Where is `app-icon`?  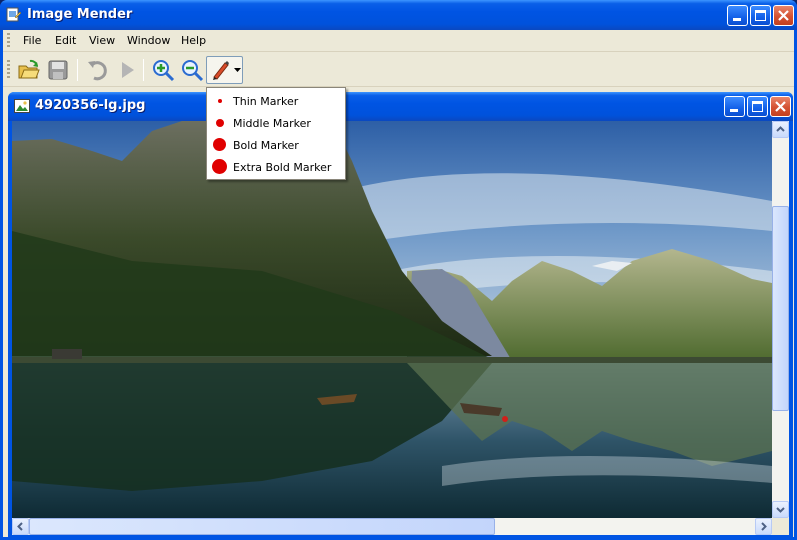 app-icon is located at coordinates (14, 14).